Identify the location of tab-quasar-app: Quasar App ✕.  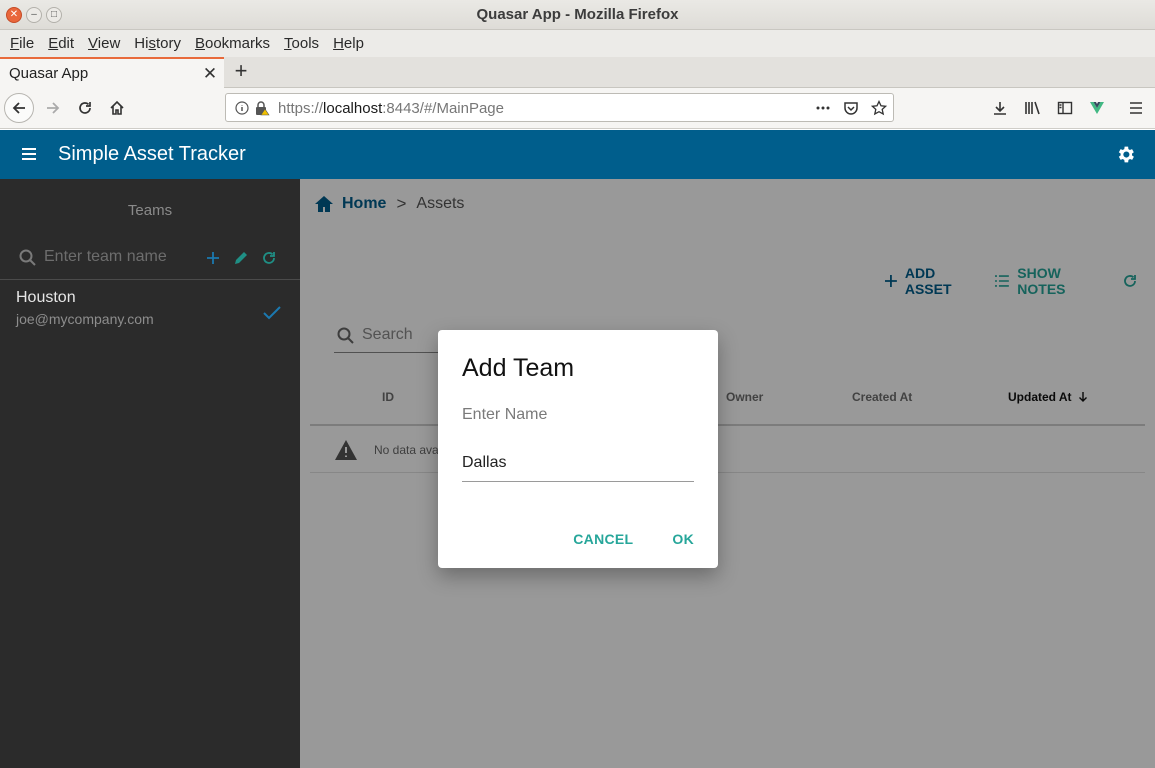
(112, 72).